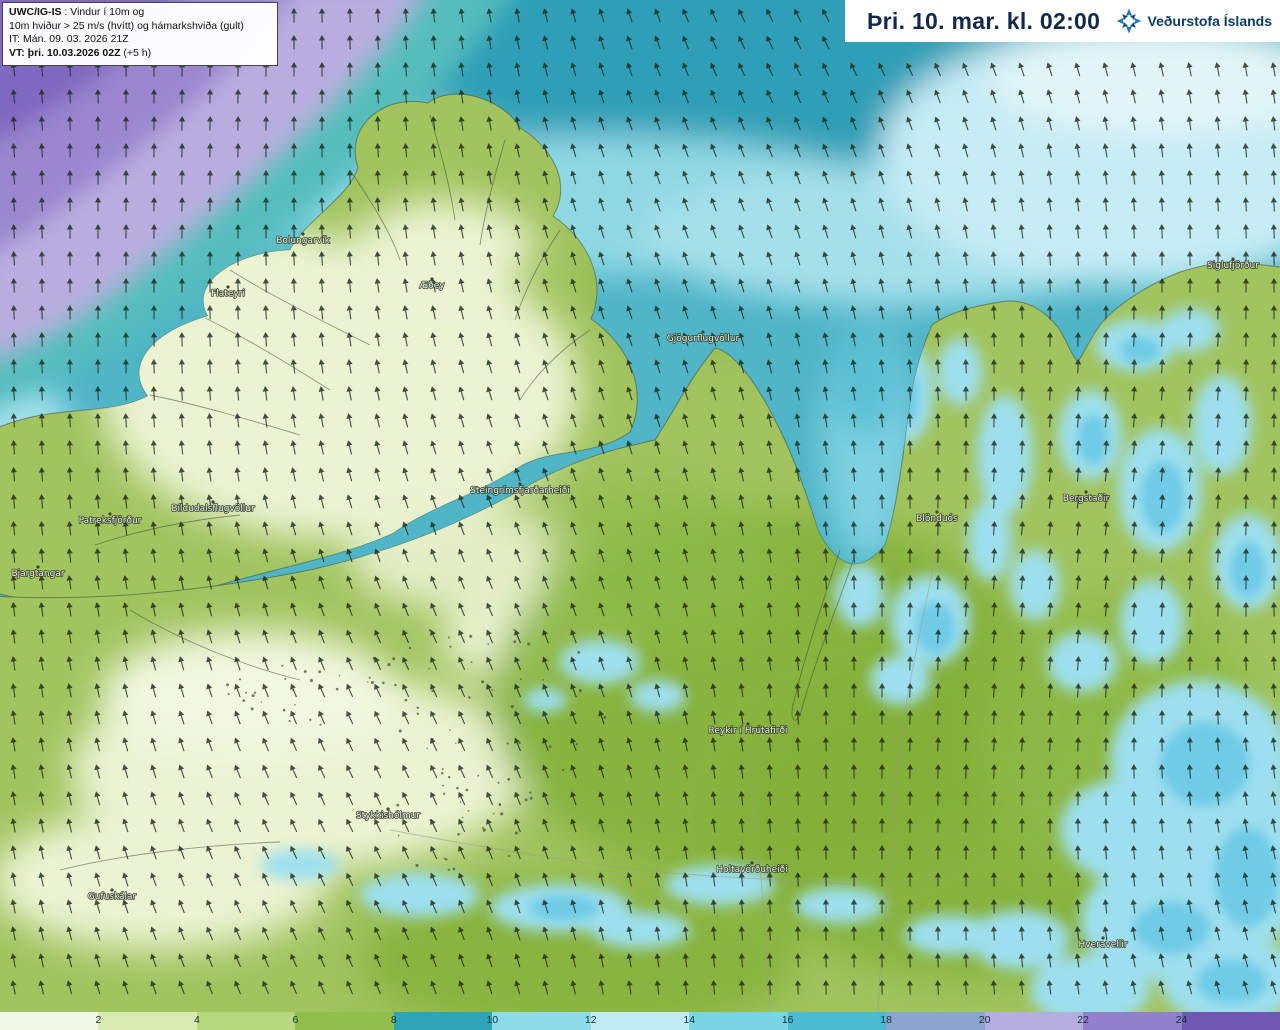  What do you see at coordinates (295, 1020) in the screenshot?
I see `colorbar-tick: 6` at bounding box center [295, 1020].